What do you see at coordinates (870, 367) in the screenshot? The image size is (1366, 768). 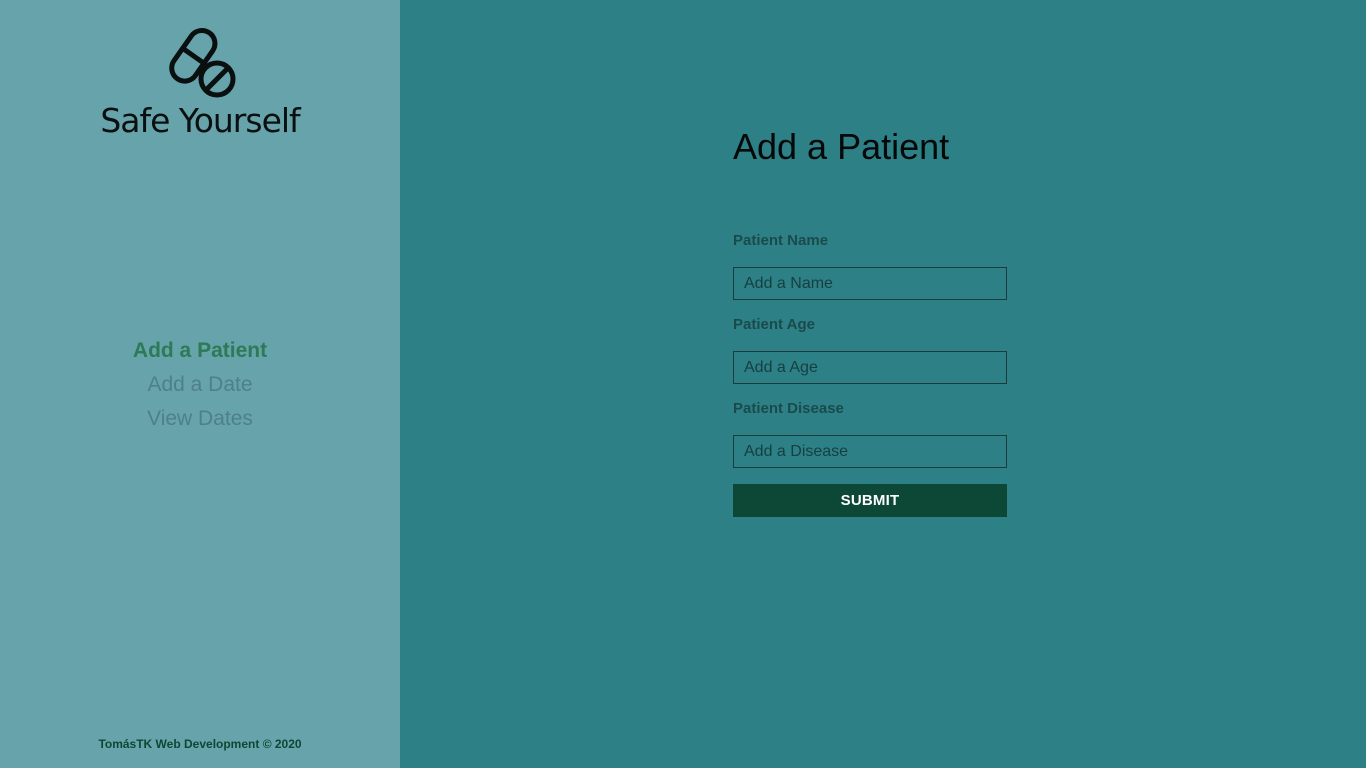 I see `patient-age-input` at bounding box center [870, 367].